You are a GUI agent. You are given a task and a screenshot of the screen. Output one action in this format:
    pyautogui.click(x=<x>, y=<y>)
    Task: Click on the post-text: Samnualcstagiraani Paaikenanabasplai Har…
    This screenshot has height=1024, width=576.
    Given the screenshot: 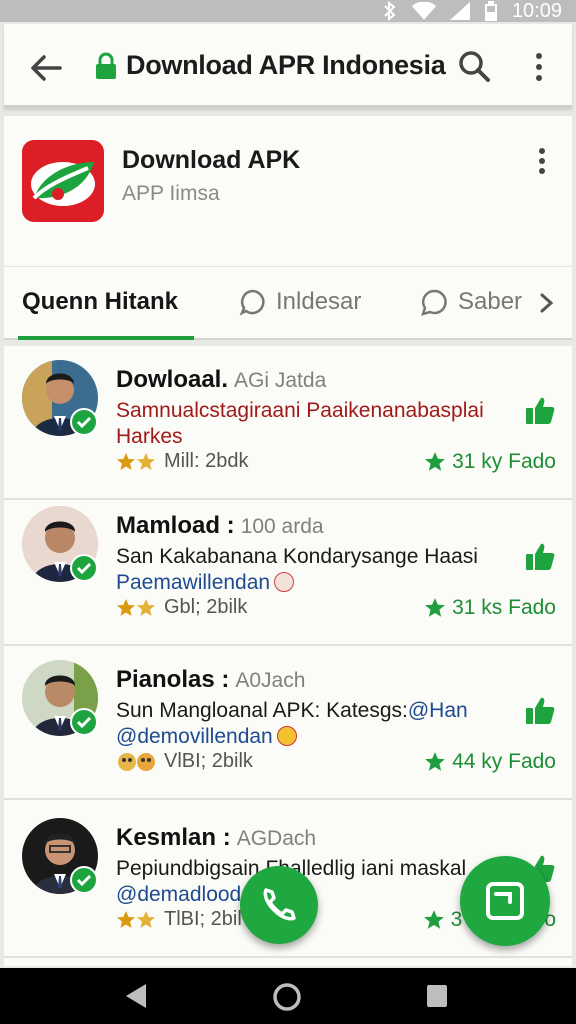 What is the action you would take?
    pyautogui.click(x=300, y=423)
    